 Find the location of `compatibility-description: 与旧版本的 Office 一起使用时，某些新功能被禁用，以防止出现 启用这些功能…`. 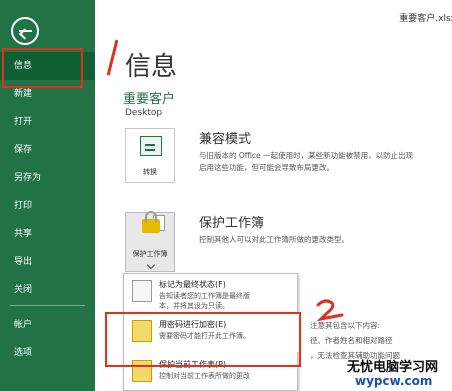

compatibility-description: 与旧版本的 Office 一起使用时，某些新功能被禁用，以防止出现 启用这些功能… is located at coordinates (306, 161).